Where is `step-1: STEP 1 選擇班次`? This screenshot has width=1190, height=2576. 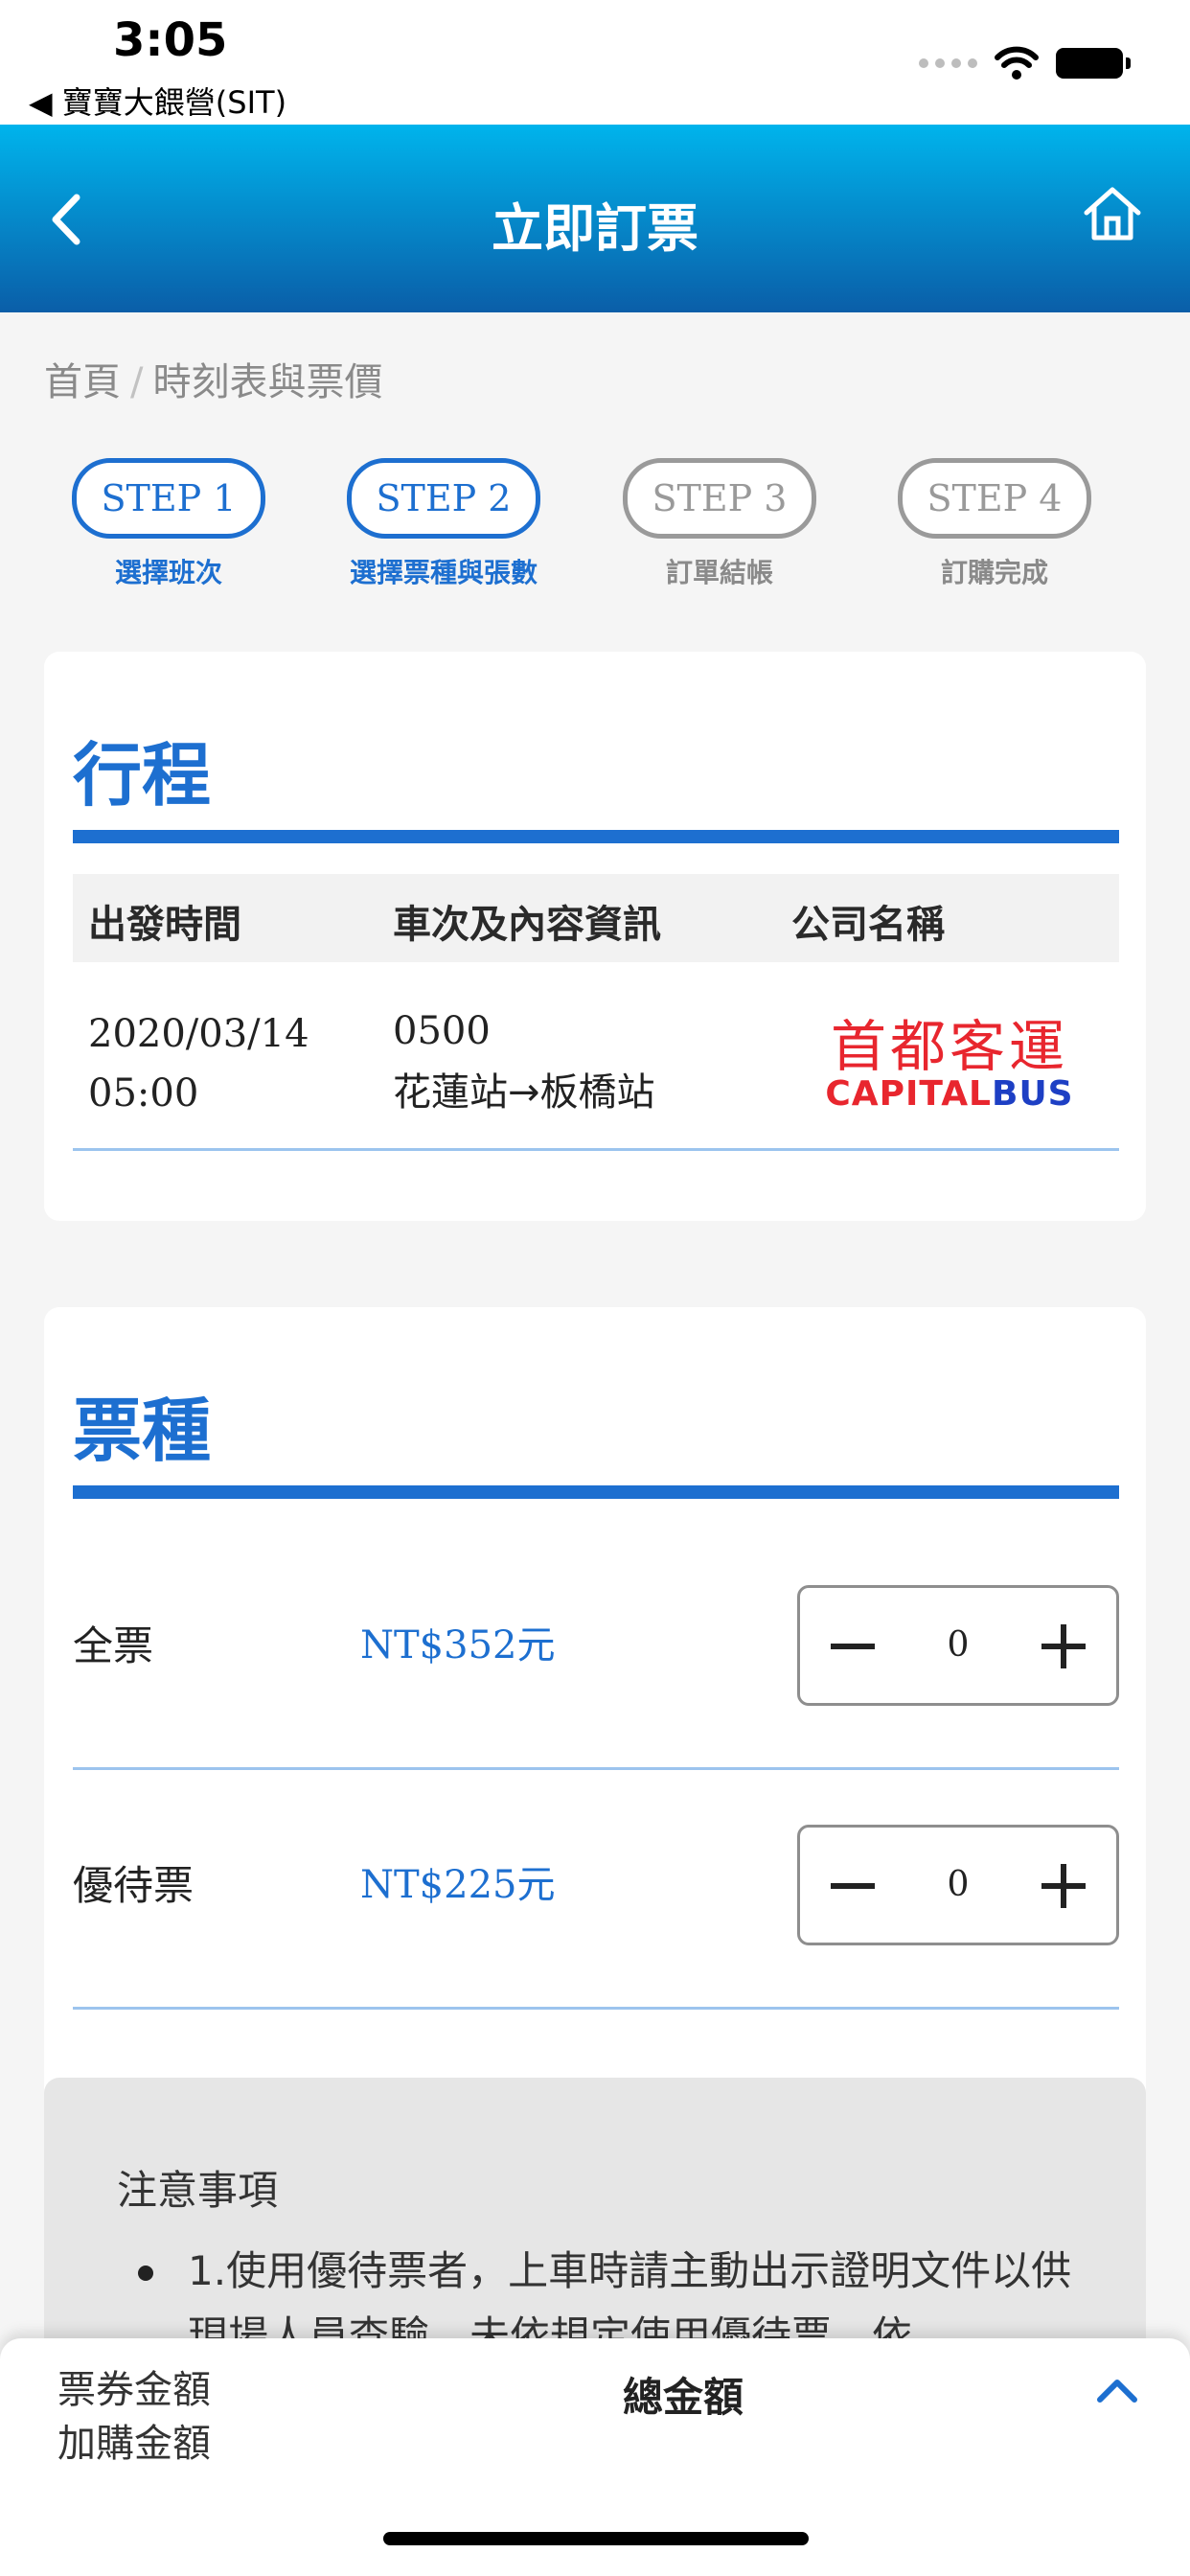 step-1: STEP 1 選擇班次 is located at coordinates (168, 524).